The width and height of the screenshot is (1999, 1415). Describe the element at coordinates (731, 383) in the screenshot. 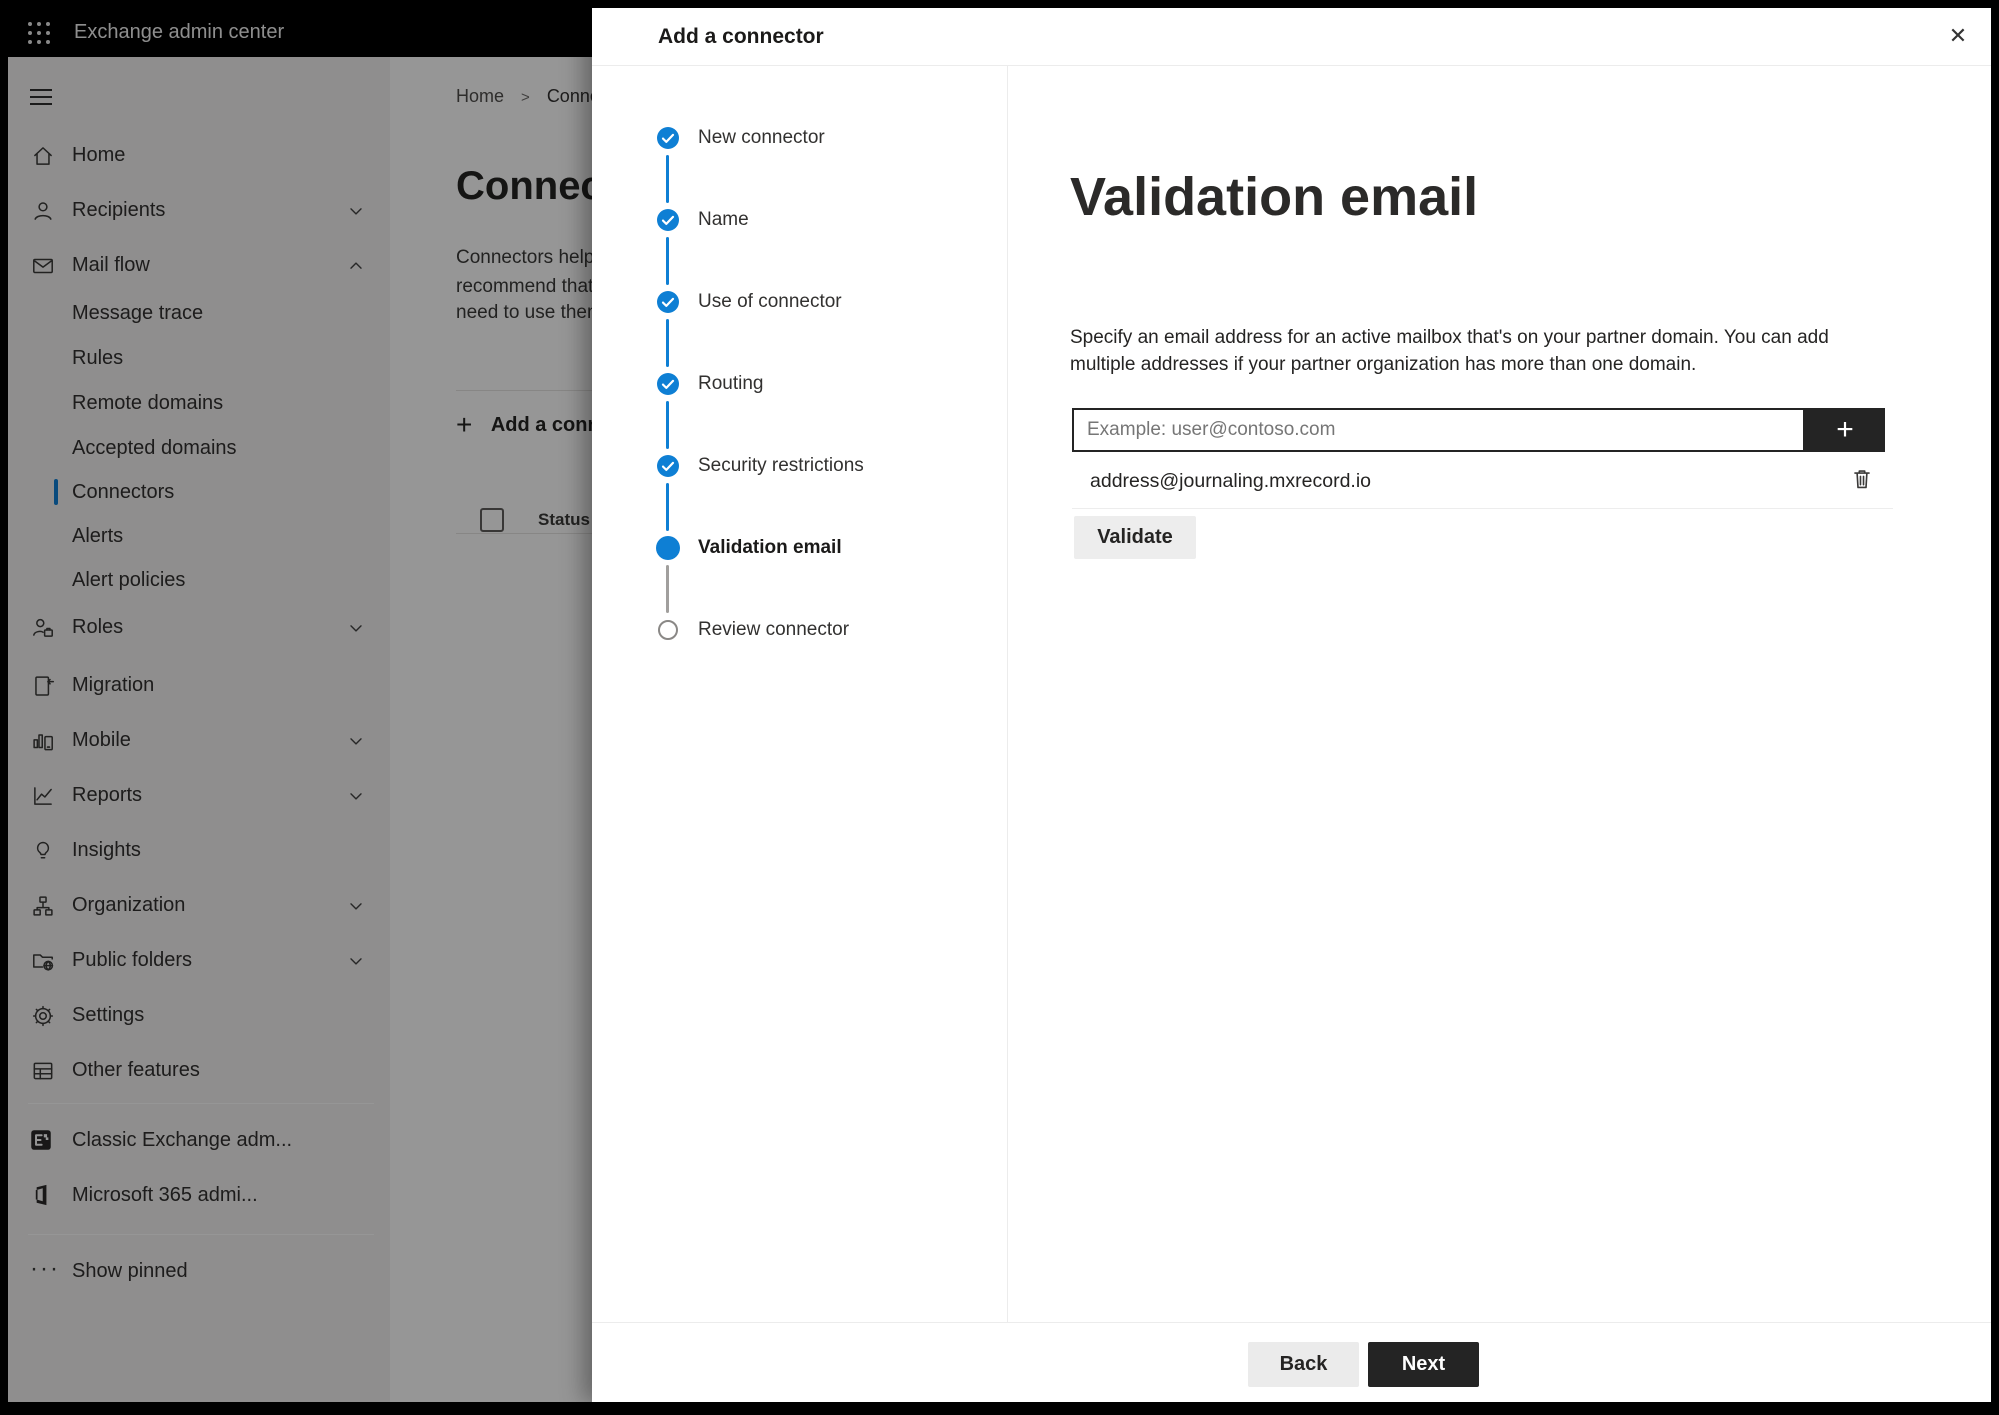

I see `step-label: Routing` at that location.